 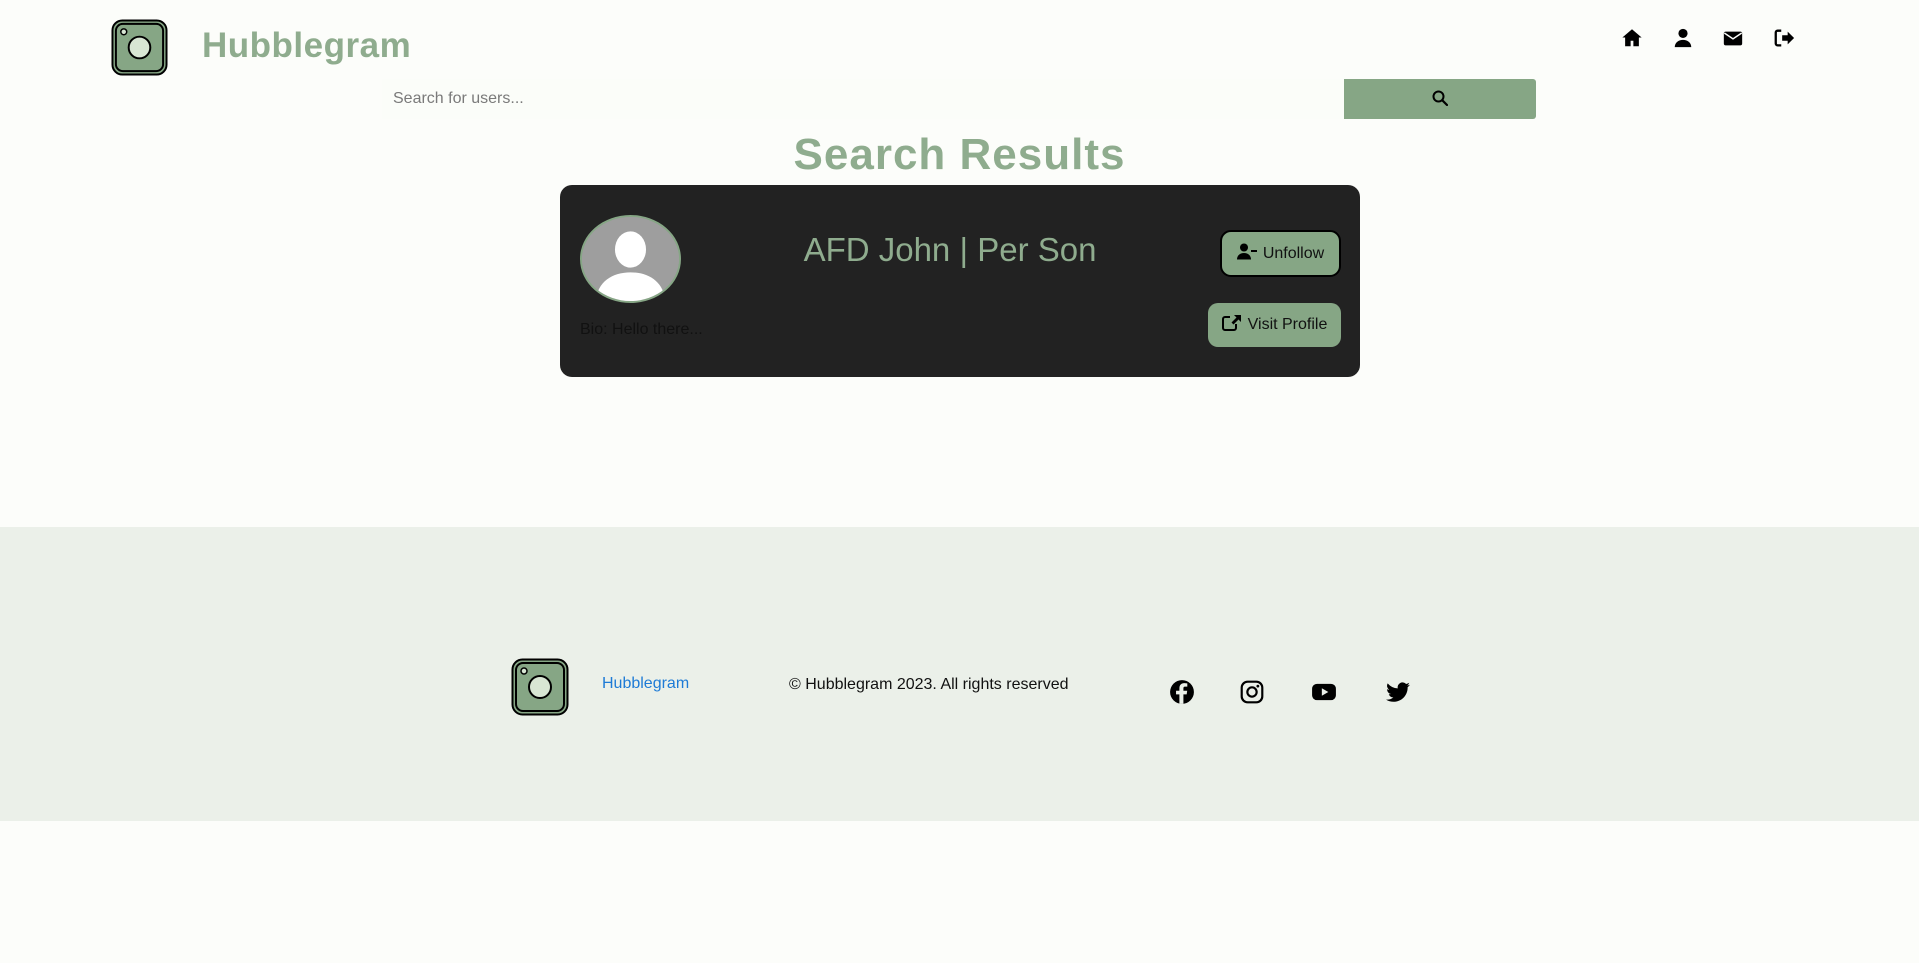 What do you see at coordinates (1246, 254) in the screenshot?
I see `user-minus-icon` at bounding box center [1246, 254].